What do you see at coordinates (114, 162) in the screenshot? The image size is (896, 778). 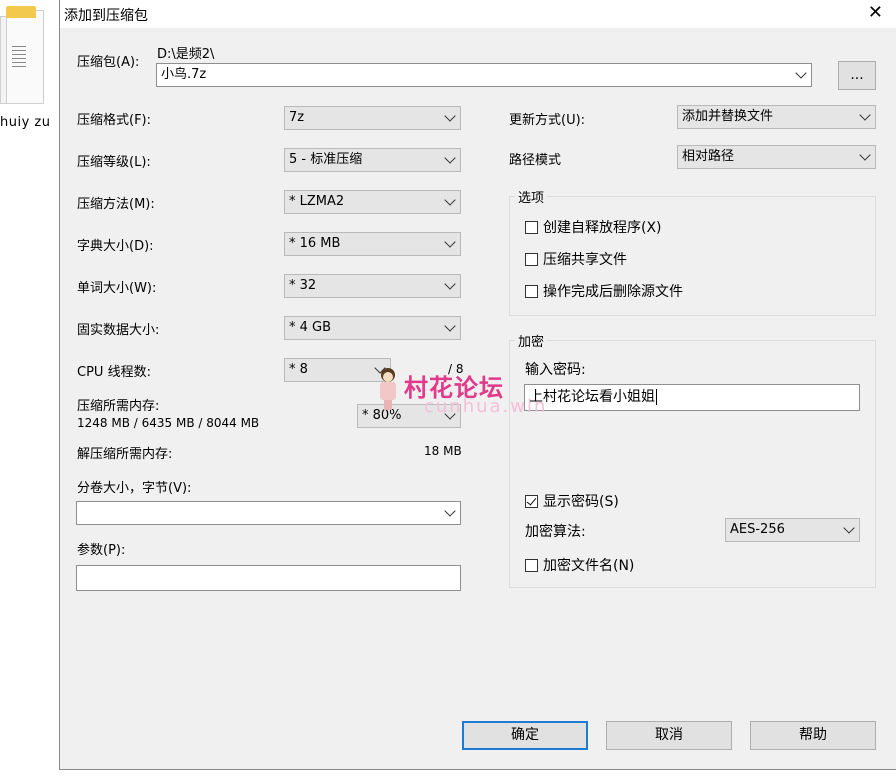 I see `level-label: 压缩等级(L):` at bounding box center [114, 162].